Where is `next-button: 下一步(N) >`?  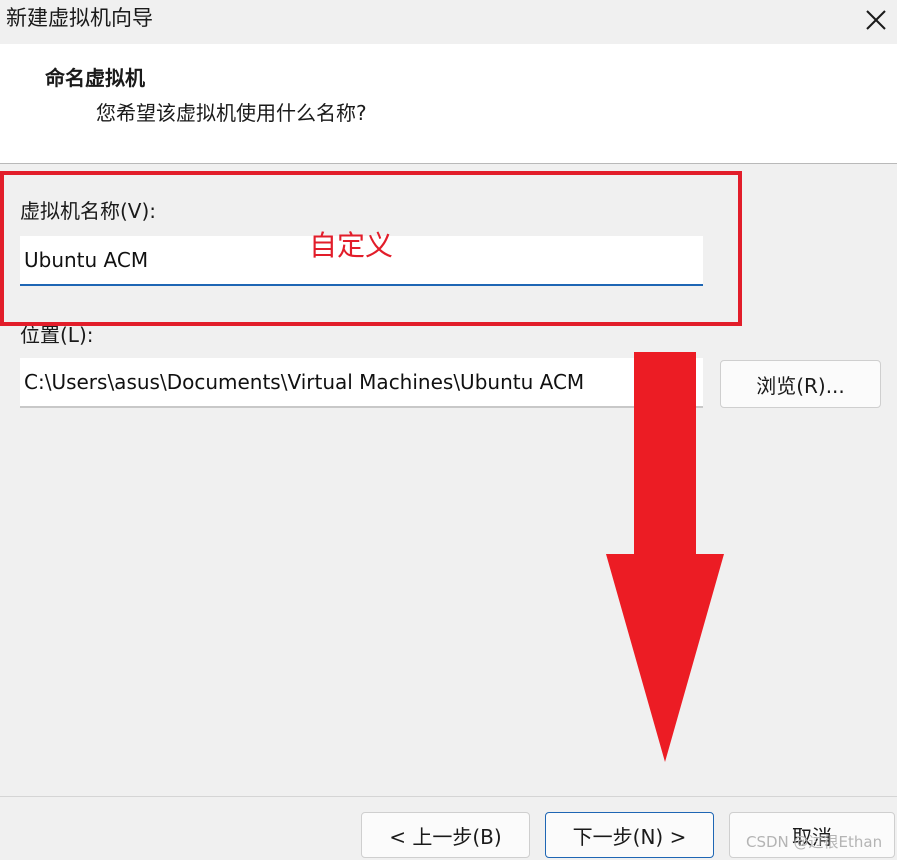
next-button: 下一步(N) > is located at coordinates (629, 835).